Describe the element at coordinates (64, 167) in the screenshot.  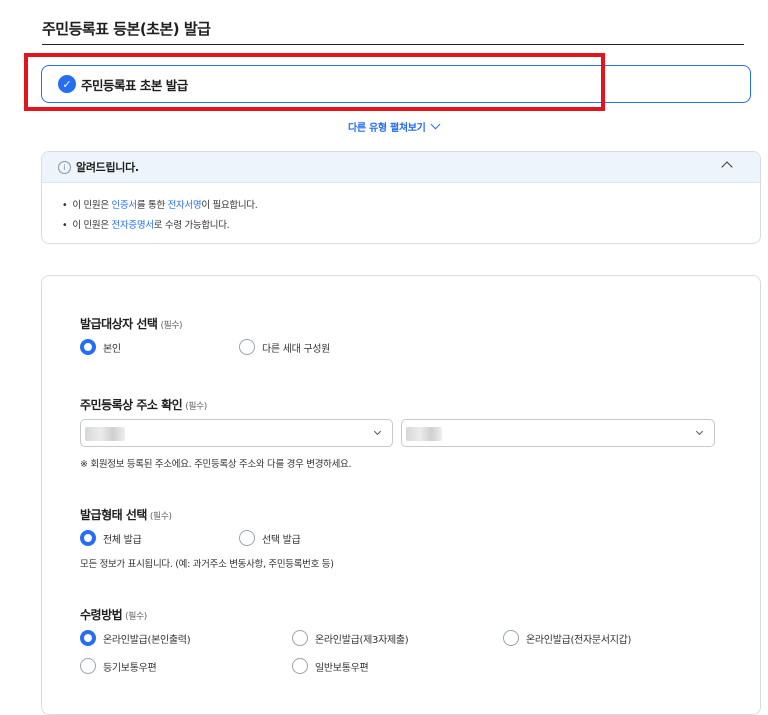
I see `info-icon: i` at that location.